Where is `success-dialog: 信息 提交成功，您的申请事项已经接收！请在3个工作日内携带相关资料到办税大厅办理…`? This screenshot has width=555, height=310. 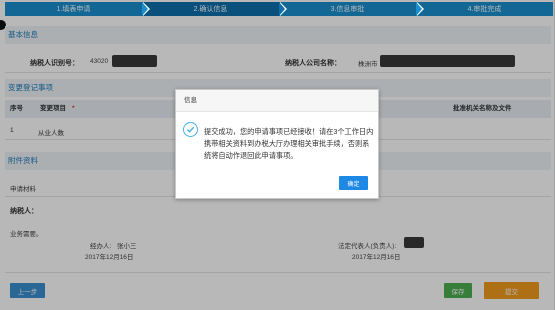
success-dialog: 信息 提交成功，您的申请事项已经接收！请在3个工作日内携带相关资料到办税大厅办理… is located at coordinates (277, 144).